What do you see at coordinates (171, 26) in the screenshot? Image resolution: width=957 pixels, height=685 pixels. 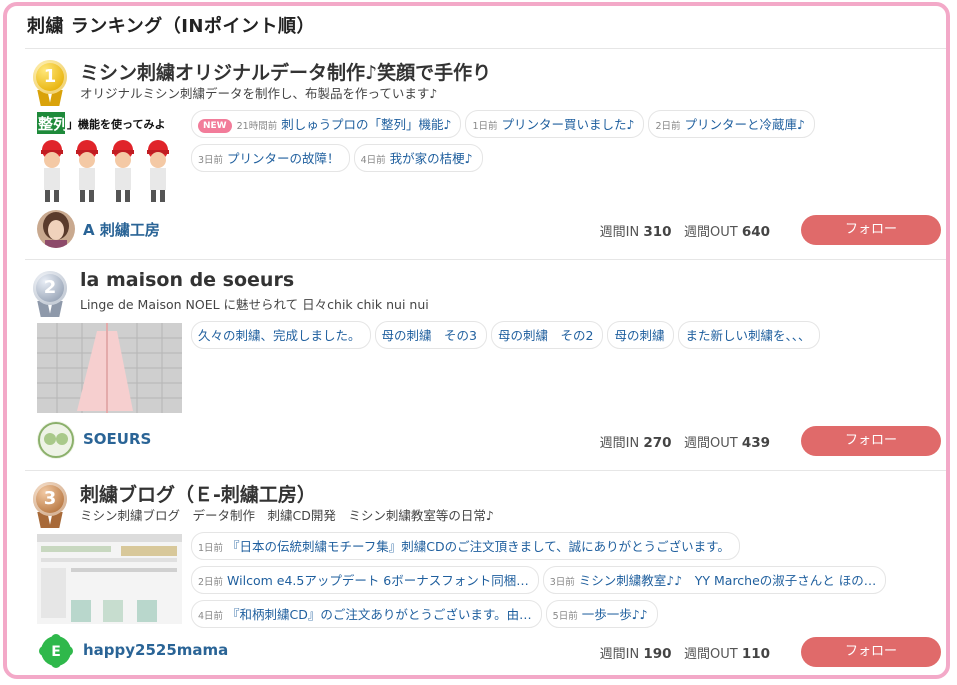 I see `page-title: 刺繍 ランキング（INポイント順）` at bounding box center [171, 26].